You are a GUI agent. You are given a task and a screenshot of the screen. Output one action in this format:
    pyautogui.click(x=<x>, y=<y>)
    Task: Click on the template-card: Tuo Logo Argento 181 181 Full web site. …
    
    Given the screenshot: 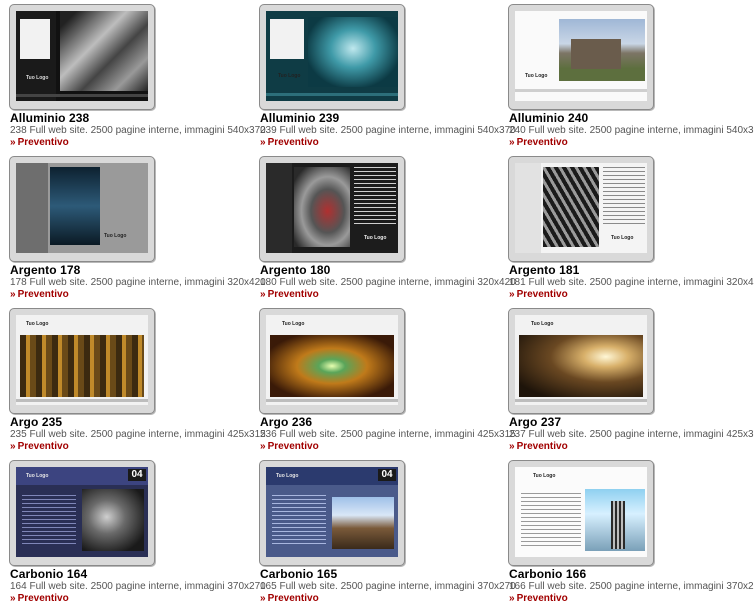 What is the action you would take?
    pyautogui.click(x=631, y=231)
    